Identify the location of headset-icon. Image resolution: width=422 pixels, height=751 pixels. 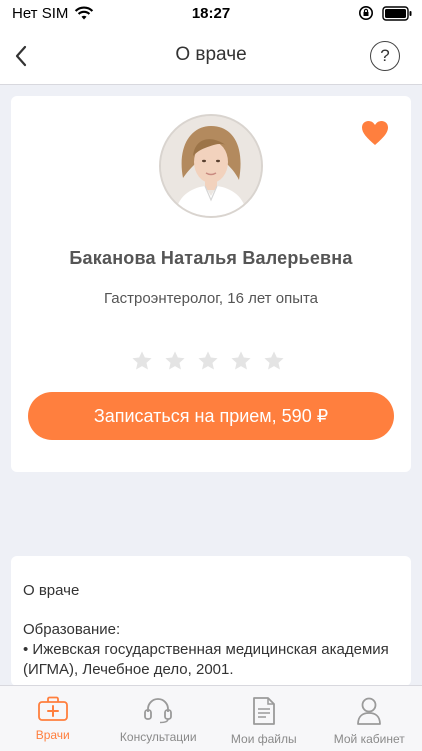
(158, 710).